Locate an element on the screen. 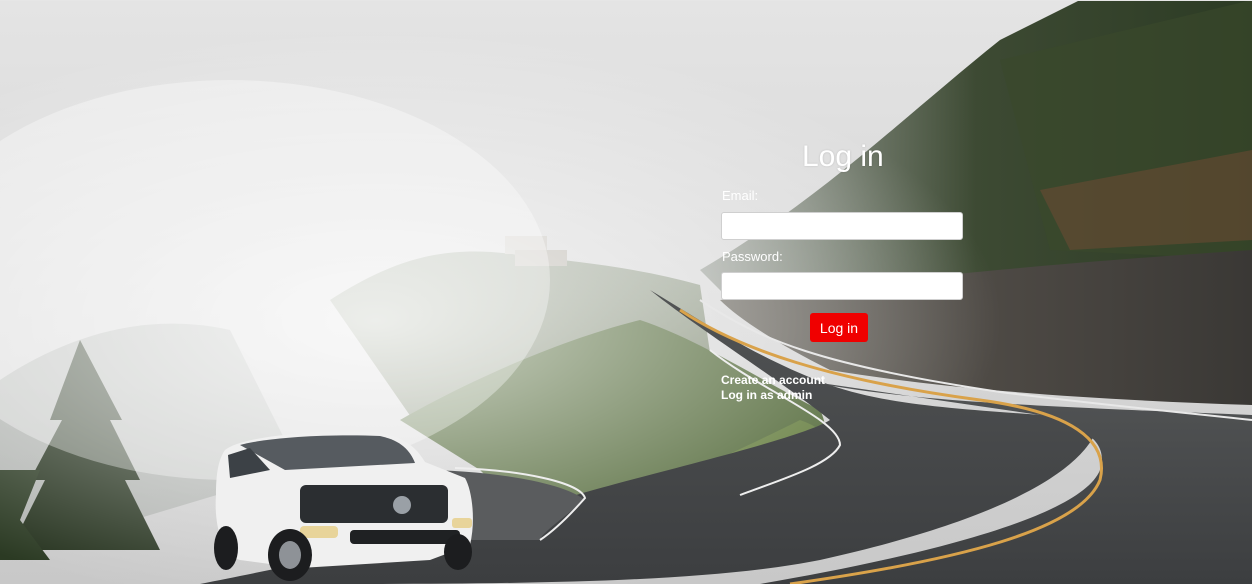 Image resolution: width=1252 pixels, height=584 pixels. email-label: Email: is located at coordinates (740, 195).